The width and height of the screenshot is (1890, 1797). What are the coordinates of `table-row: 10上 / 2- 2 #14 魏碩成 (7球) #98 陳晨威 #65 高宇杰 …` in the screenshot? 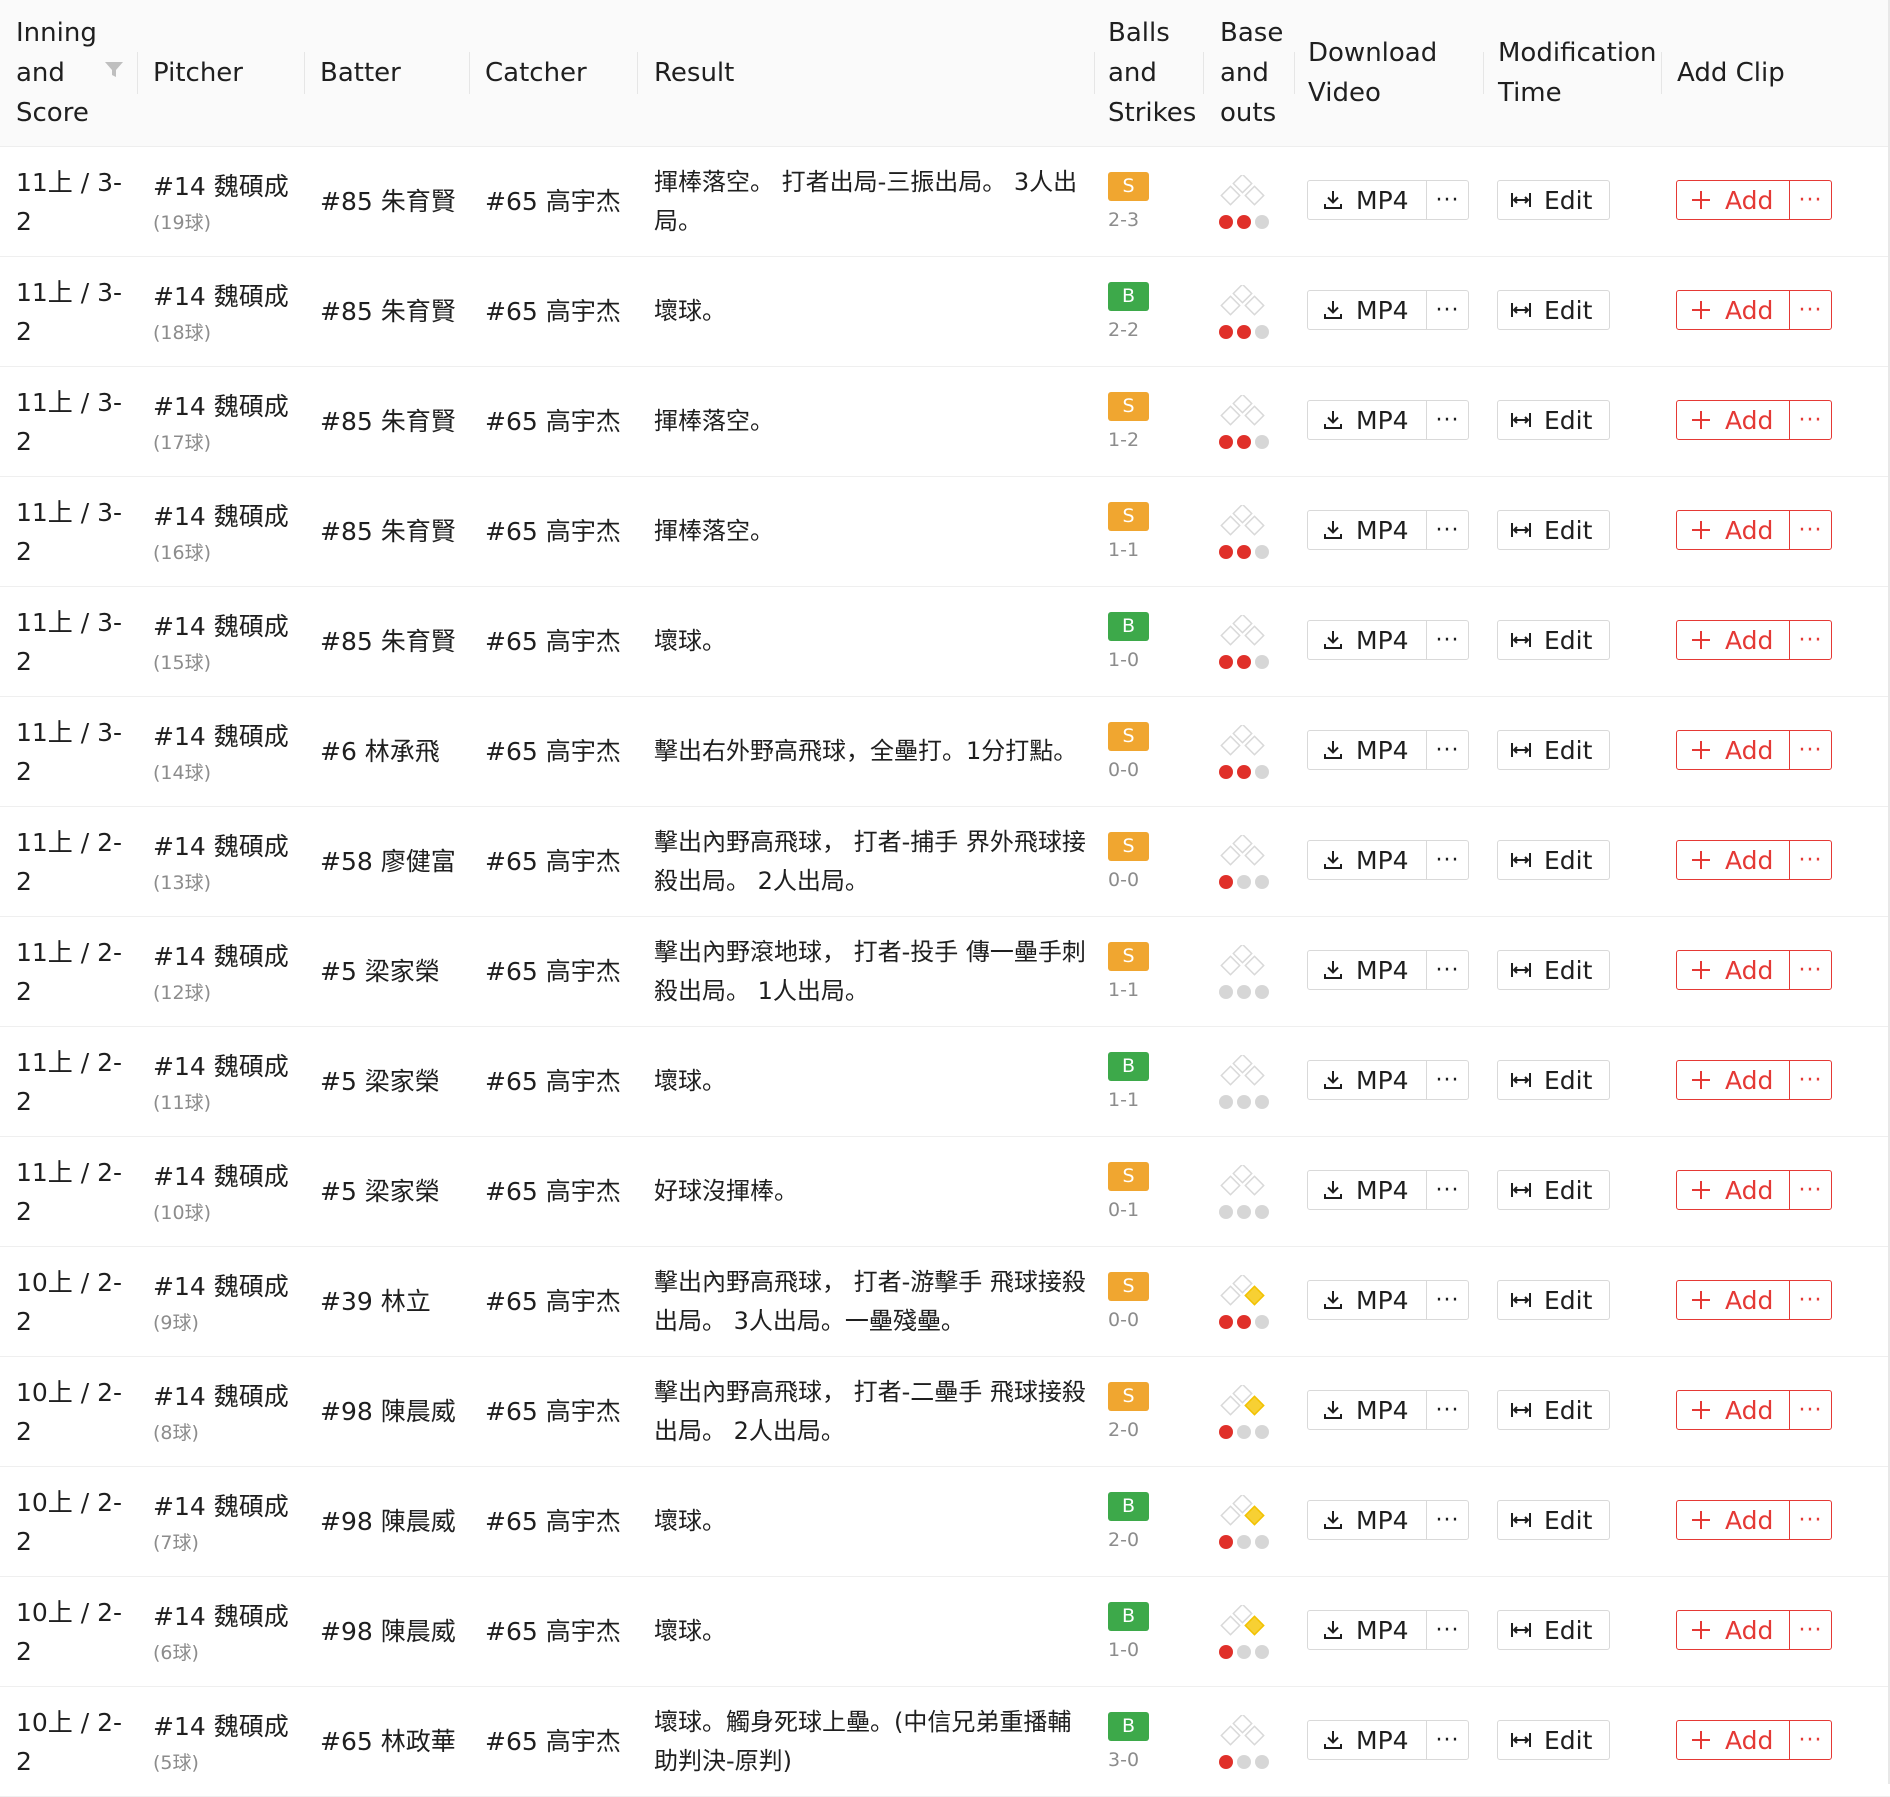 It's located at (945, 1522).